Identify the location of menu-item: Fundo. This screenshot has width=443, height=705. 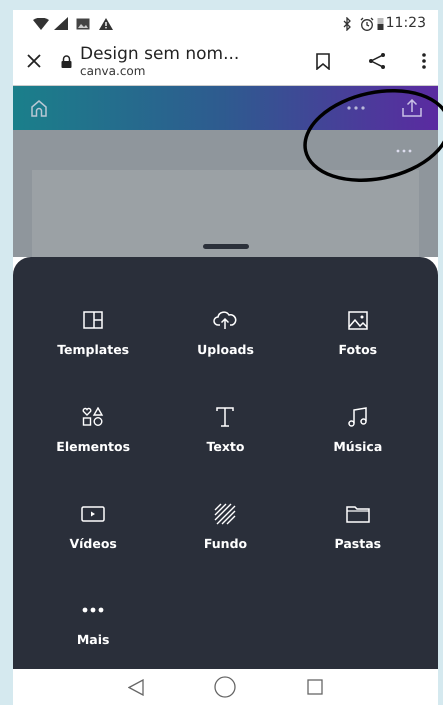
(225, 528).